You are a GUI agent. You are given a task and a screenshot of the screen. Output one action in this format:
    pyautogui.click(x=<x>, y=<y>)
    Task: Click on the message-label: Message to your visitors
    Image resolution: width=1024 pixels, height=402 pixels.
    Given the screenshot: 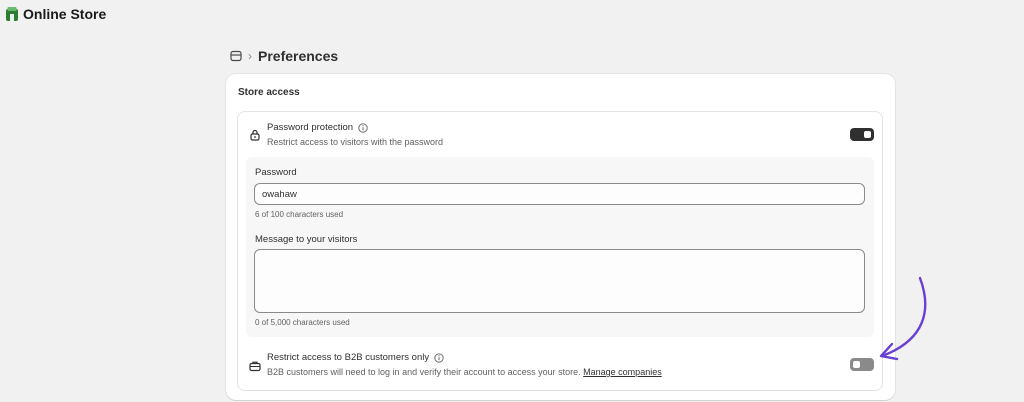 What is the action you would take?
    pyautogui.click(x=306, y=239)
    